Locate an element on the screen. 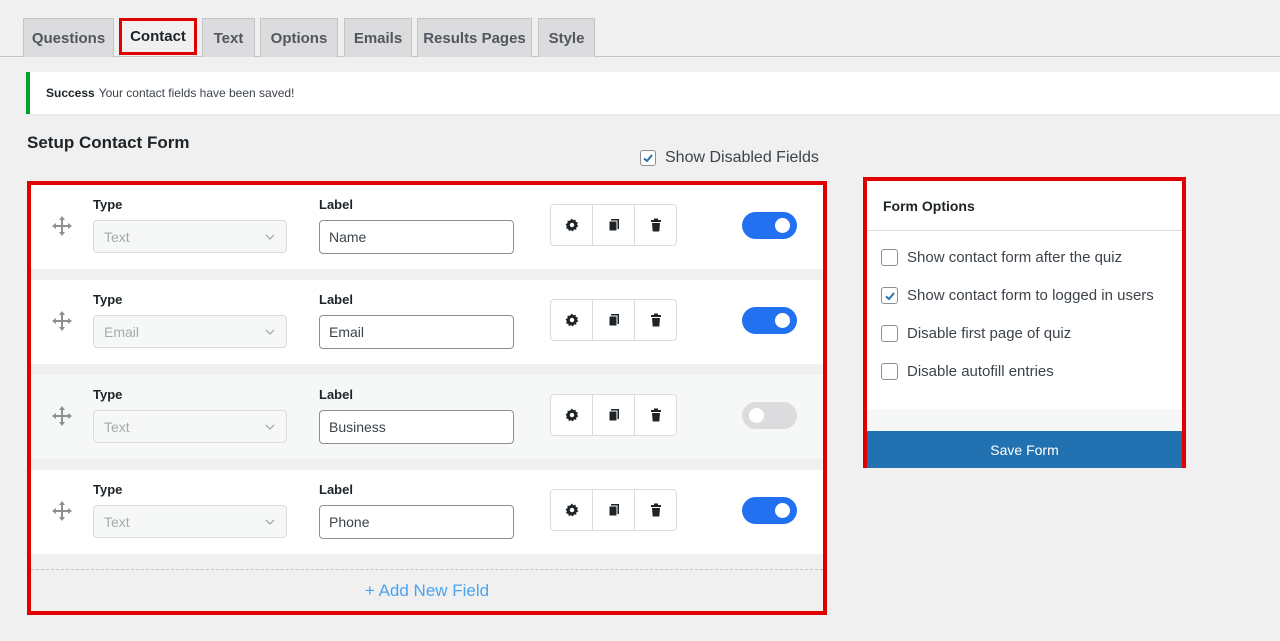 The height and width of the screenshot is (641, 1280). tab-results-pages: Results Pages is located at coordinates (474, 37).